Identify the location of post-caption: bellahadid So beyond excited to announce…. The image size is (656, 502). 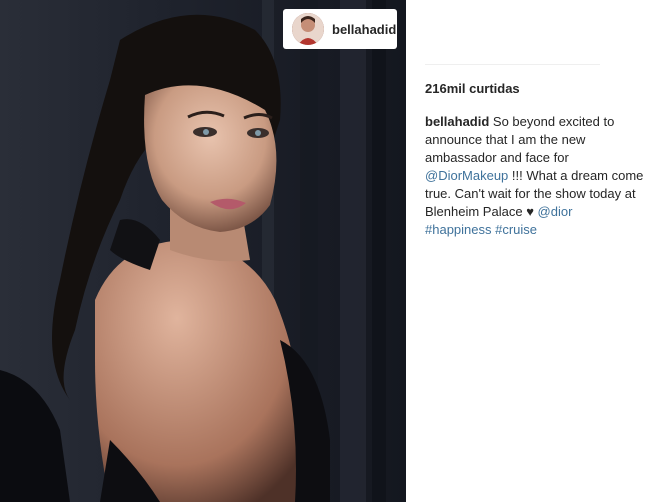
(536, 176).